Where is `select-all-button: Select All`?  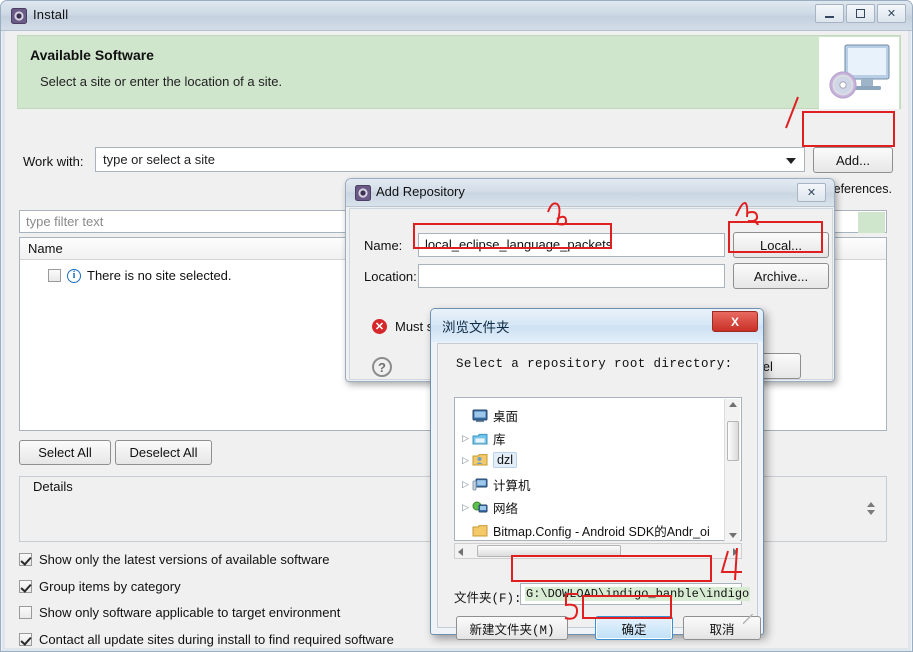 select-all-button: Select All is located at coordinates (65, 452).